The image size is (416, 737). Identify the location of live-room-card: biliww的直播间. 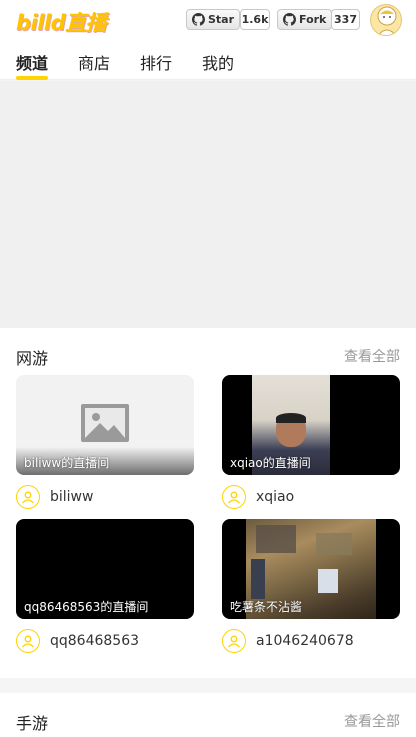
(105, 425).